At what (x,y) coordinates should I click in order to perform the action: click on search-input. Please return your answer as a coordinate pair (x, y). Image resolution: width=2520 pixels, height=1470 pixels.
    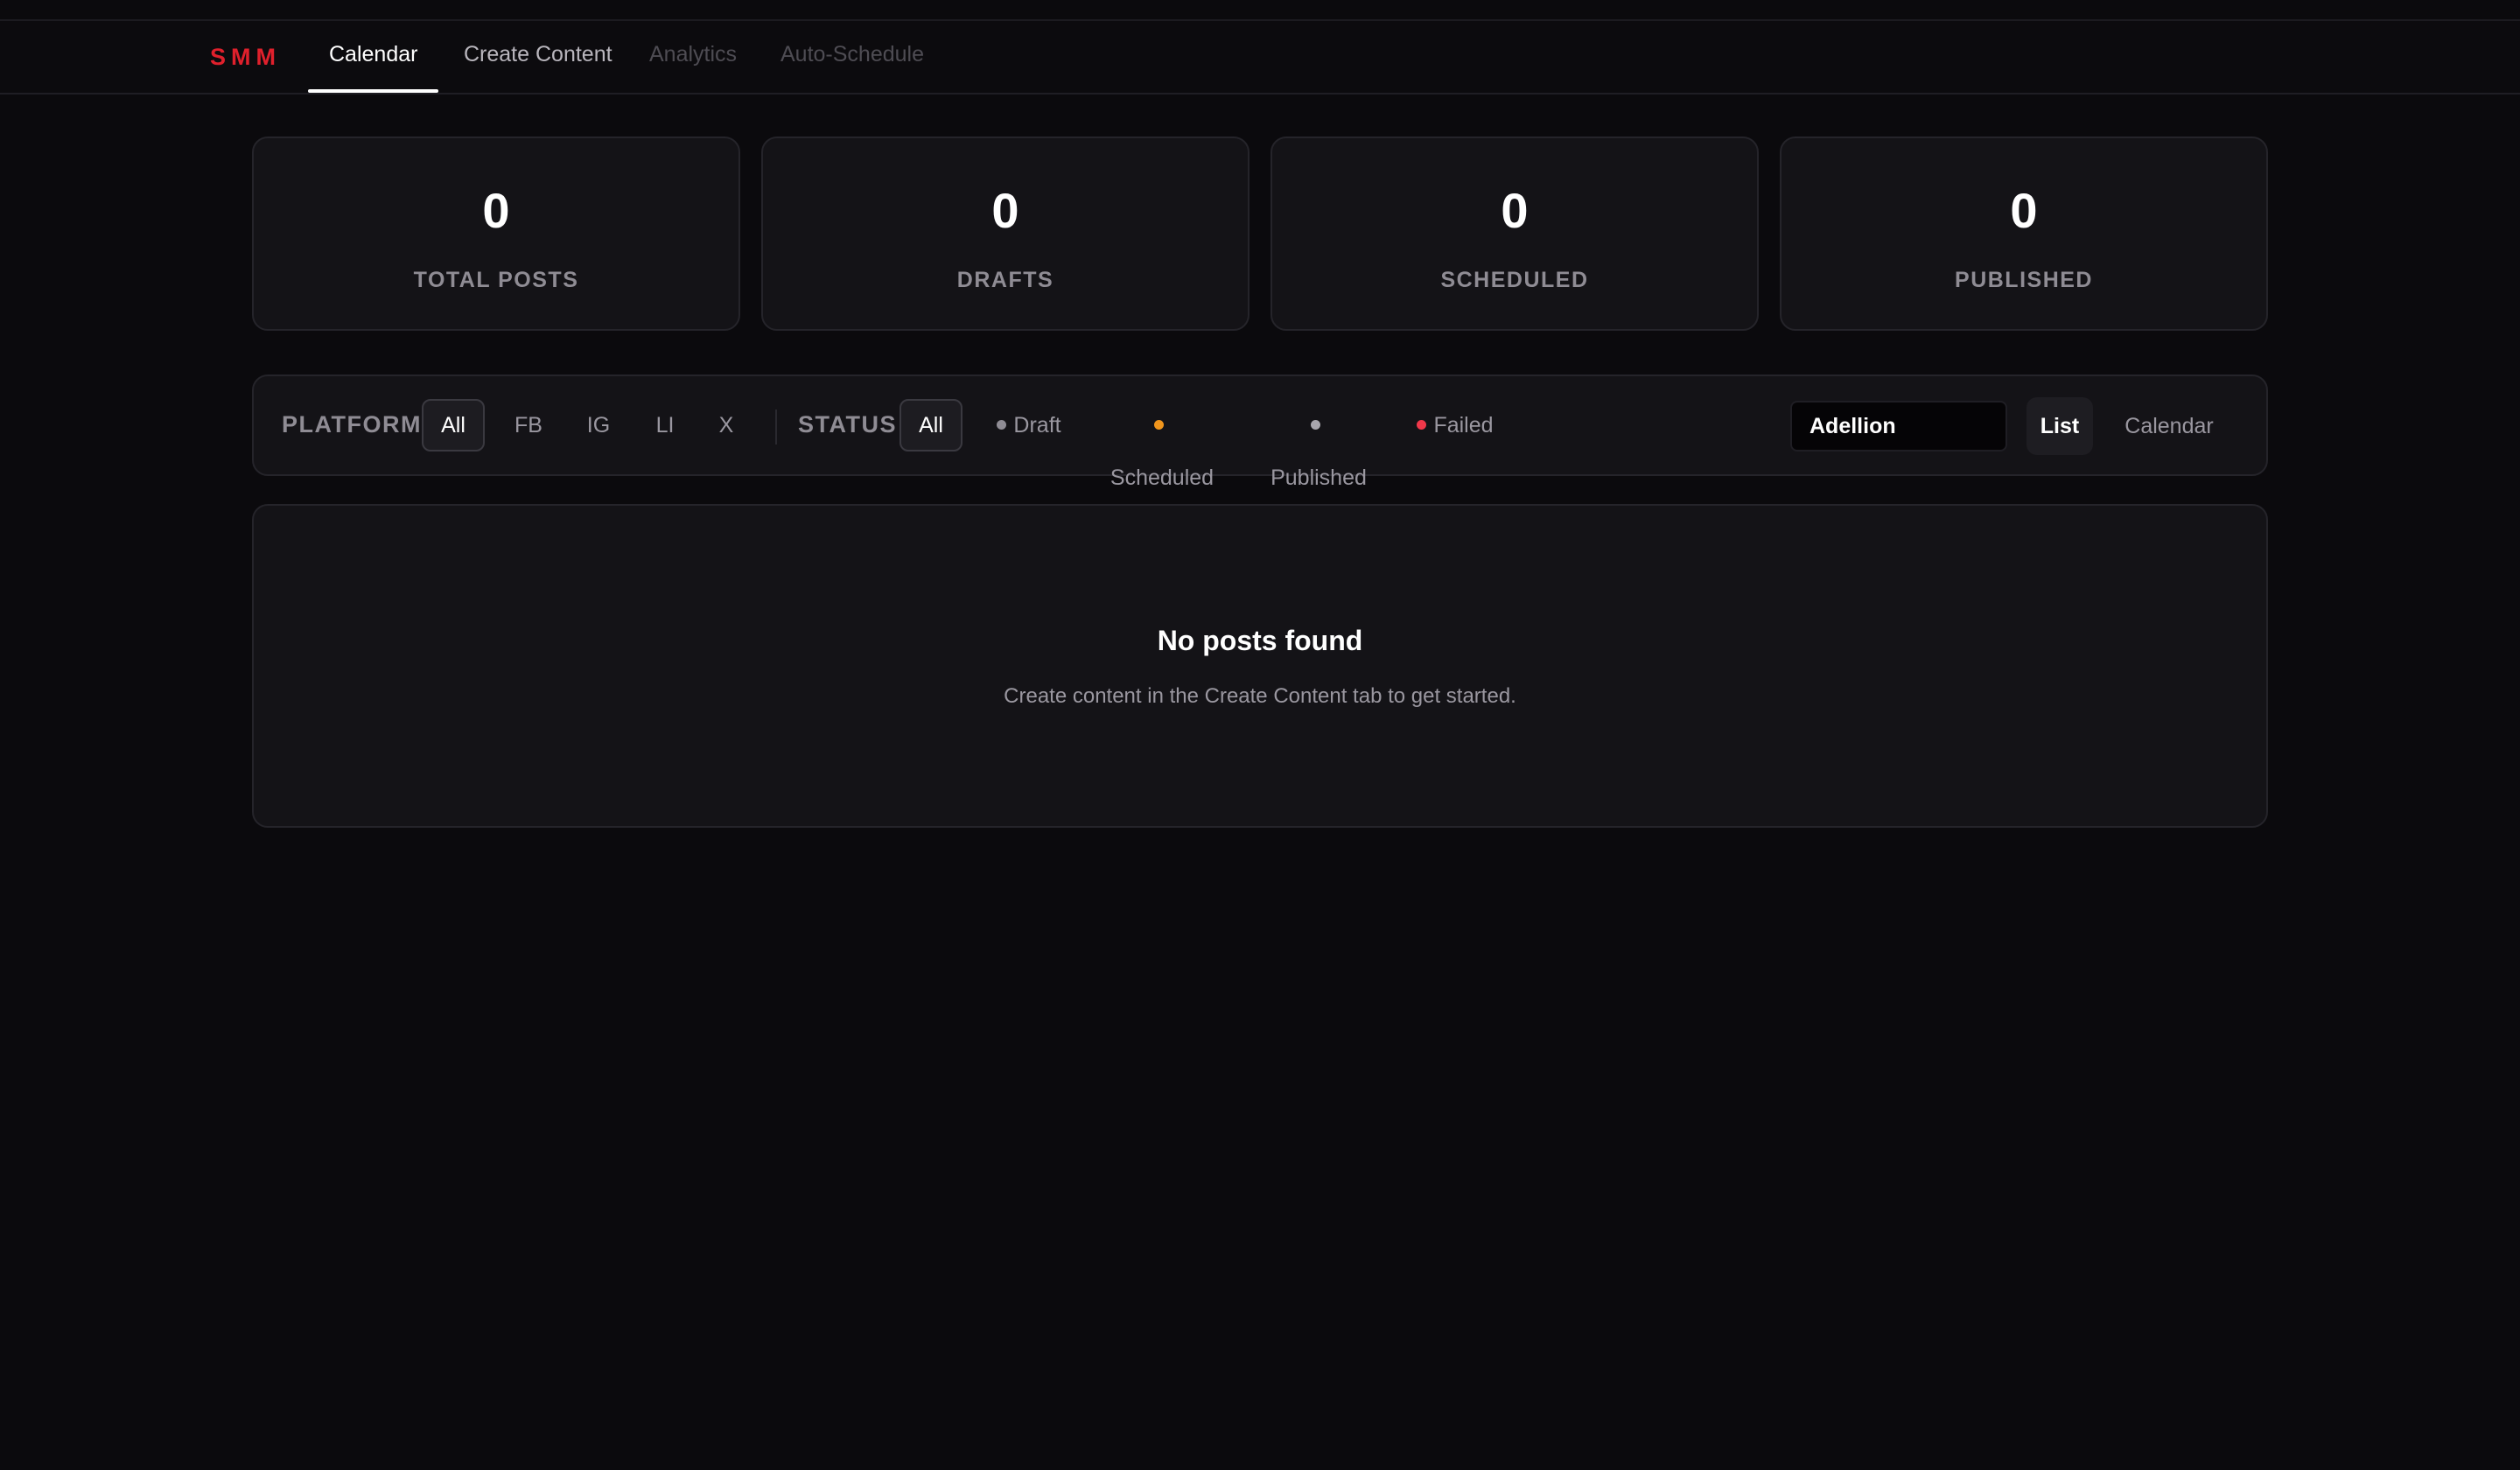
    Looking at the image, I should click on (1898, 426).